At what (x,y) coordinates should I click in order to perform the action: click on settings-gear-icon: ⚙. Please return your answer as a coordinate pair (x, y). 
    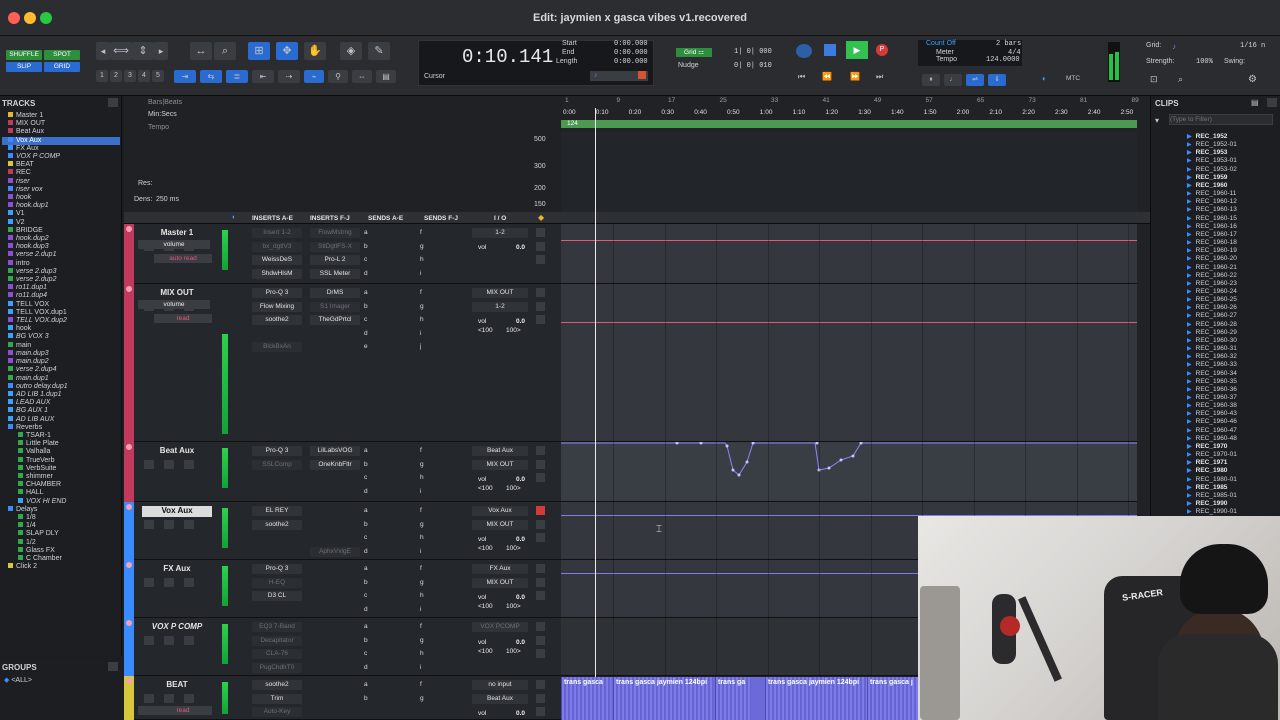
    Looking at the image, I should click on (1252, 79).